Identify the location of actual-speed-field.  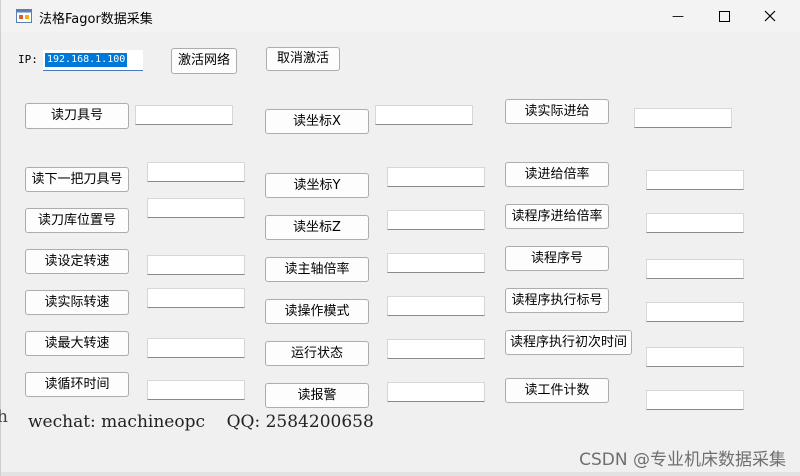
(196, 298).